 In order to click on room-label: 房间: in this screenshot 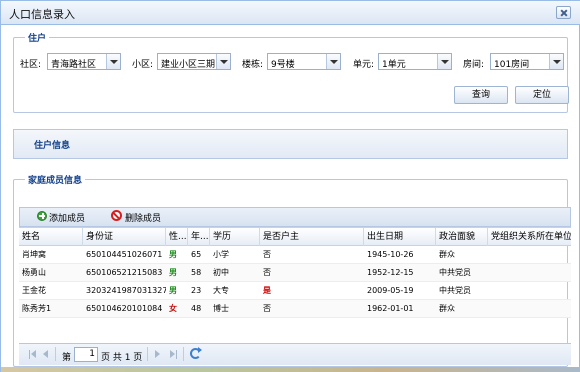, I will do `click(474, 65)`.